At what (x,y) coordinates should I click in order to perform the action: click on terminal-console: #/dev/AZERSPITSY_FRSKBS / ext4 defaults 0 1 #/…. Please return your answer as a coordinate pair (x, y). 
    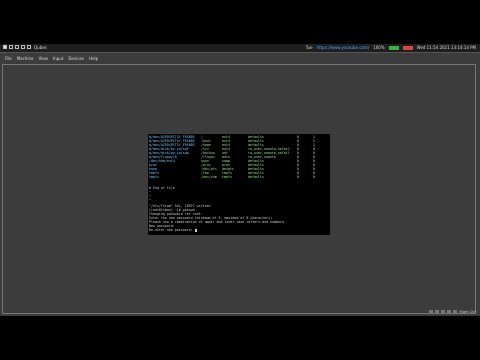
    Looking at the image, I should click on (239, 184).